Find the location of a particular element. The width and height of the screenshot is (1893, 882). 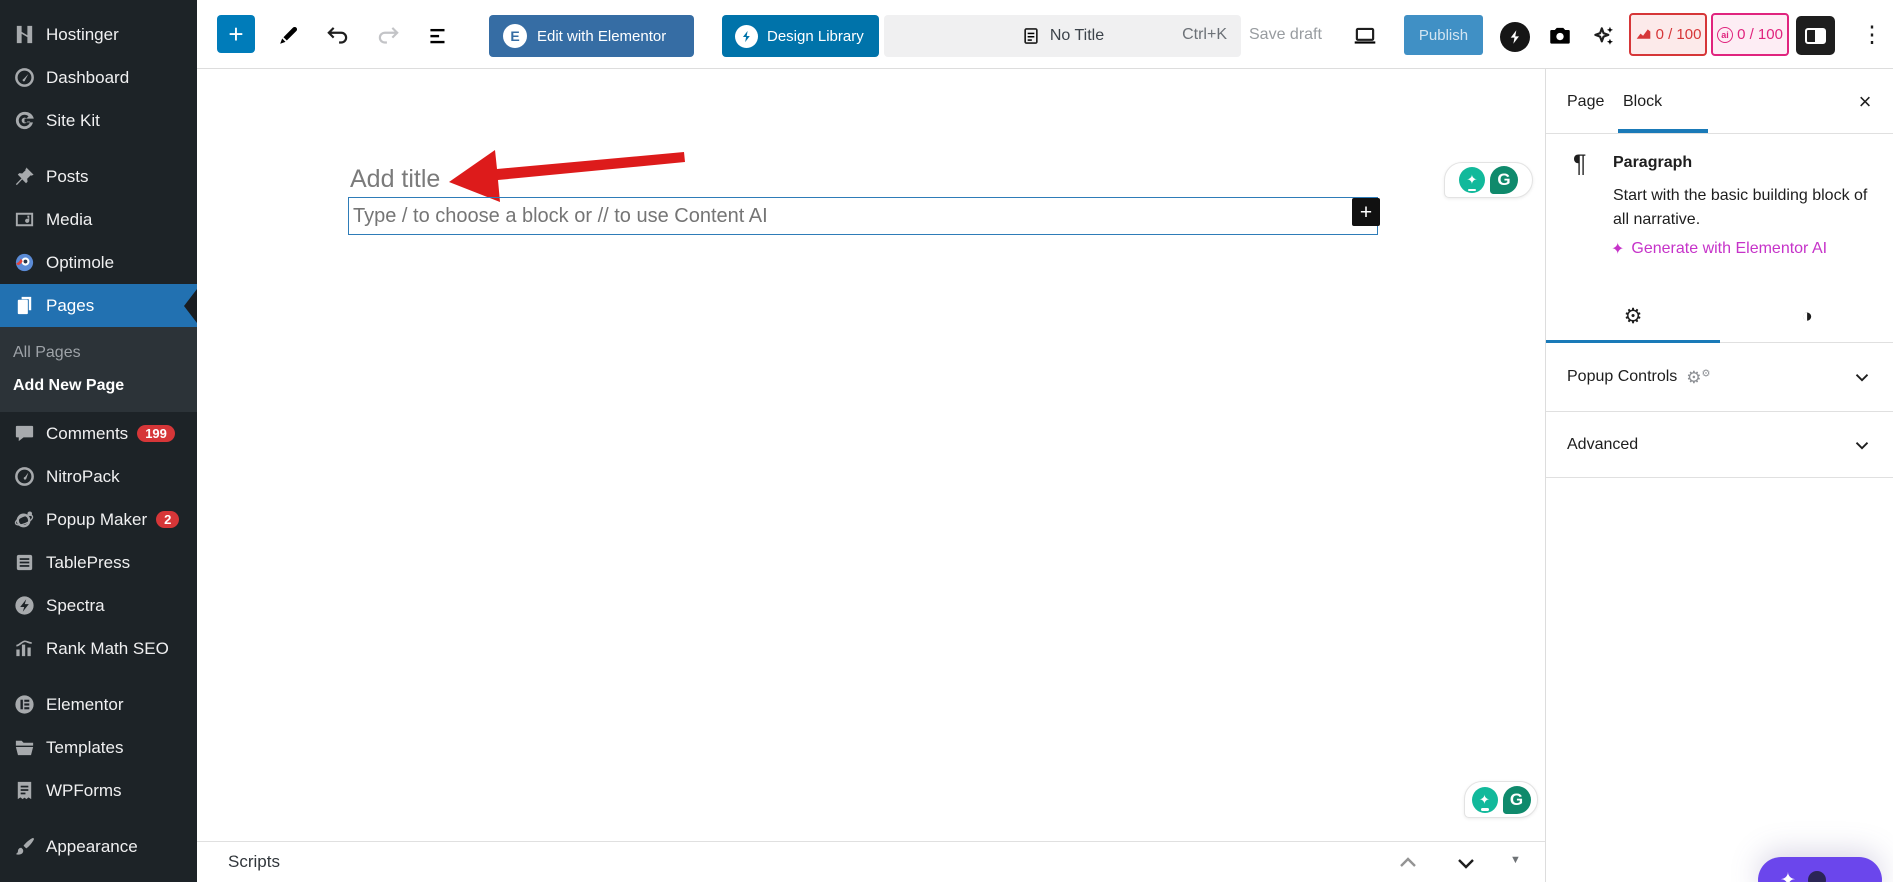

redo-button is located at coordinates (388, 36).